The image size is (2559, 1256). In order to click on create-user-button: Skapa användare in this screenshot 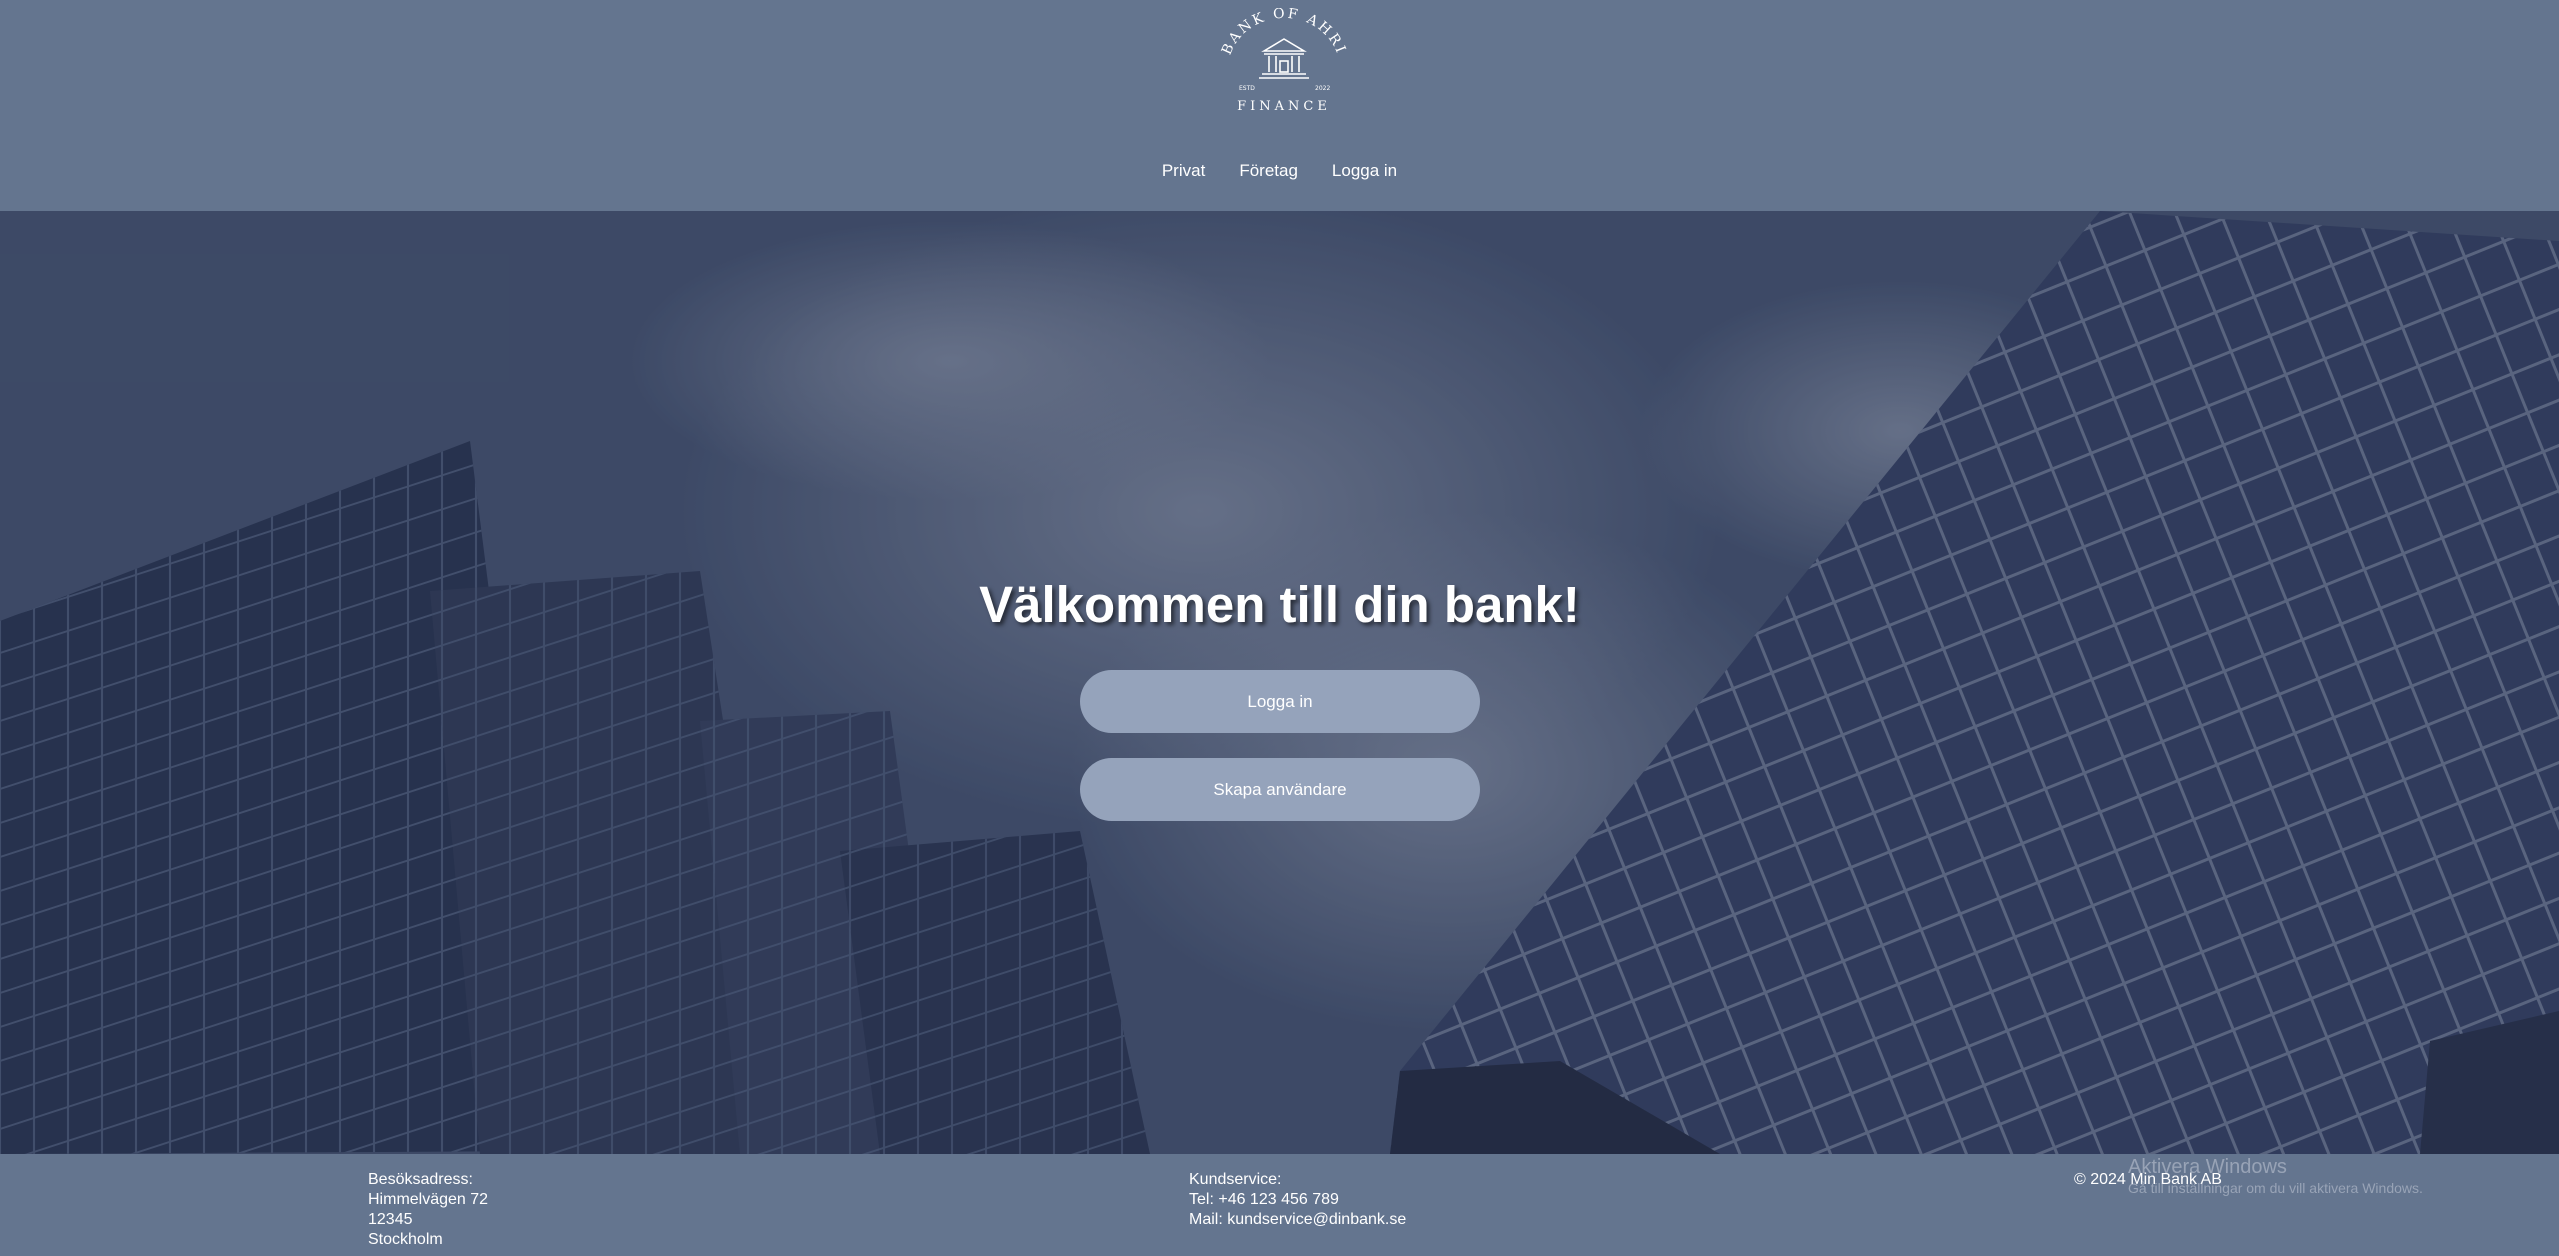, I will do `click(1280, 789)`.